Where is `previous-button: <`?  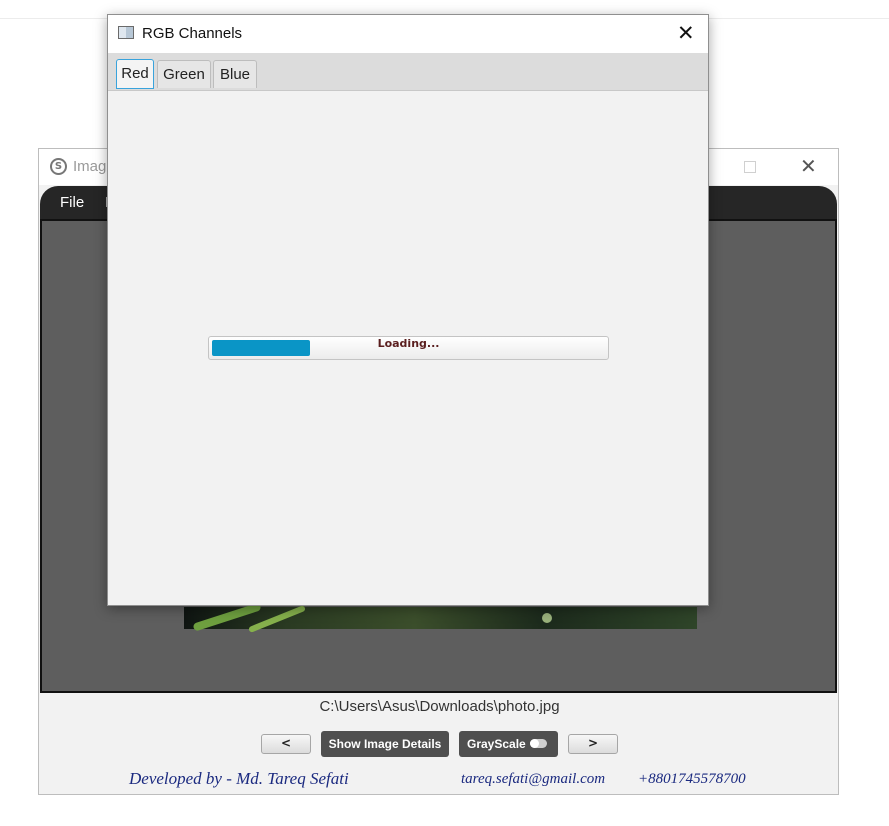
previous-button: < is located at coordinates (286, 744).